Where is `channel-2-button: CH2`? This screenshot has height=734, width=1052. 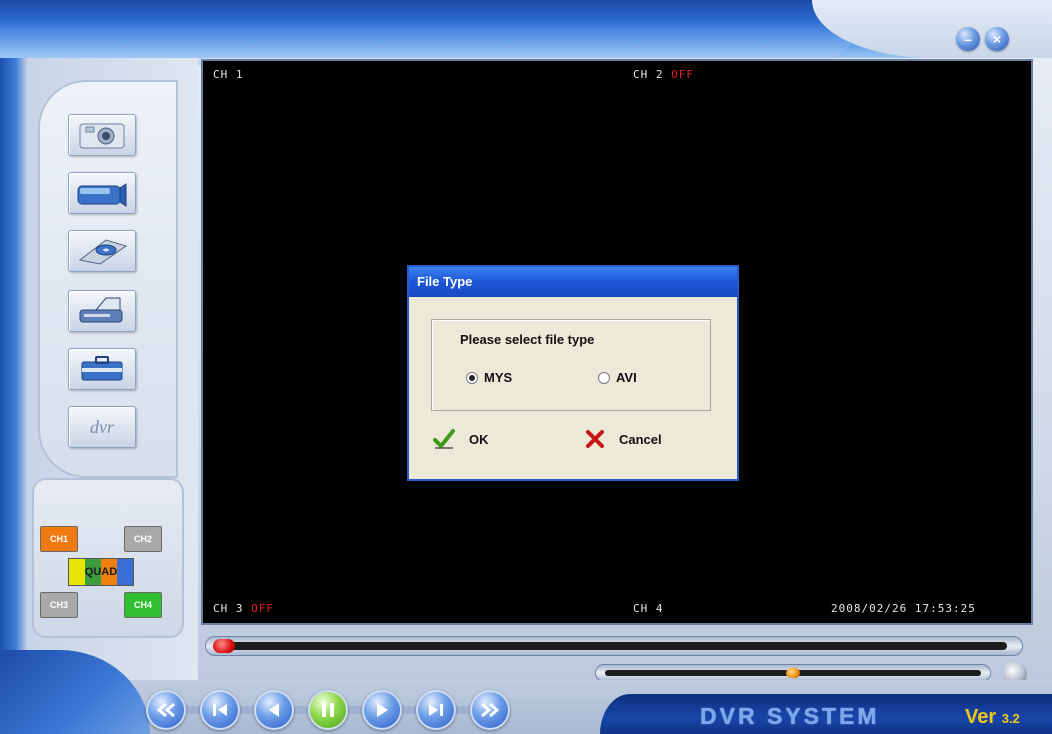 channel-2-button: CH2 is located at coordinates (143, 539).